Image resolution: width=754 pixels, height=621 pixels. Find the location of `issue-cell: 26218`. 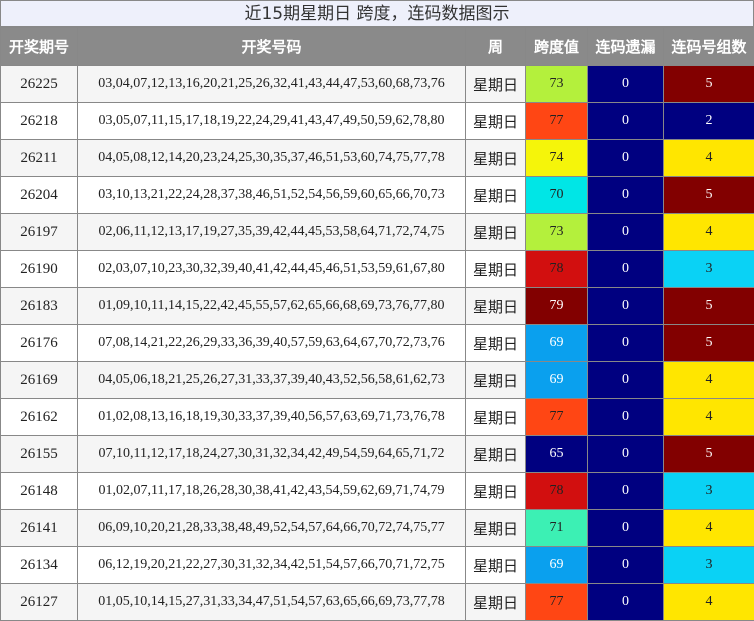

issue-cell: 26218 is located at coordinates (39, 121).